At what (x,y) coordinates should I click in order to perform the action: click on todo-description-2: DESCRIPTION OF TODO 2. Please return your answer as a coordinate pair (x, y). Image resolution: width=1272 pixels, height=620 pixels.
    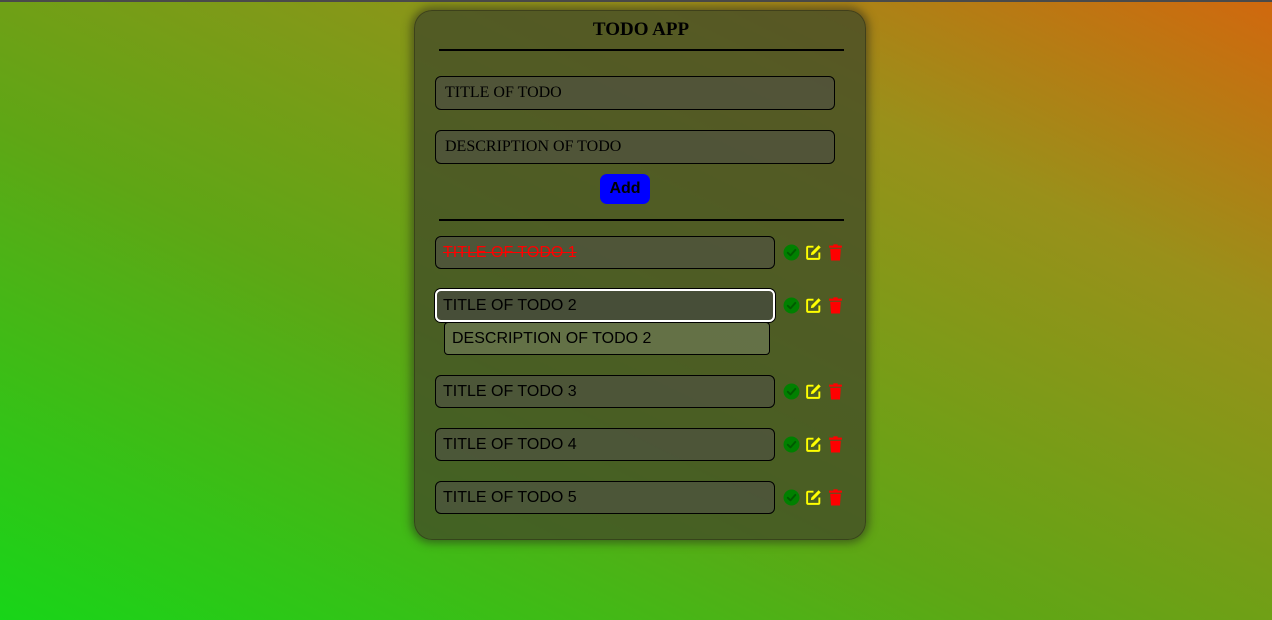
    Looking at the image, I should click on (607, 338).